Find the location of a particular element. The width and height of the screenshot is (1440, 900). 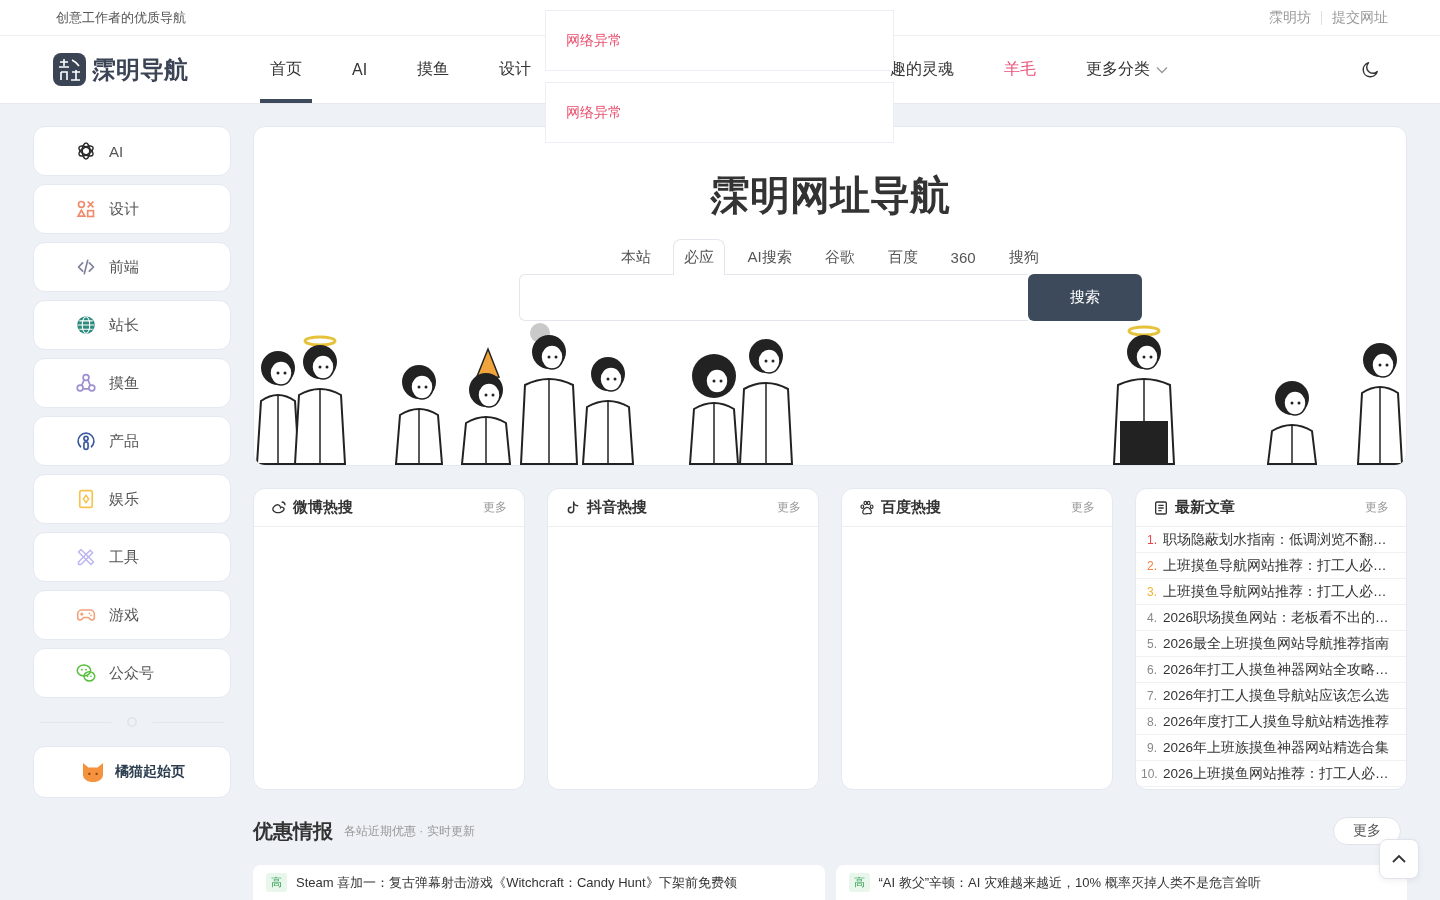

card-title: 抖音热搜 is located at coordinates (617, 507).